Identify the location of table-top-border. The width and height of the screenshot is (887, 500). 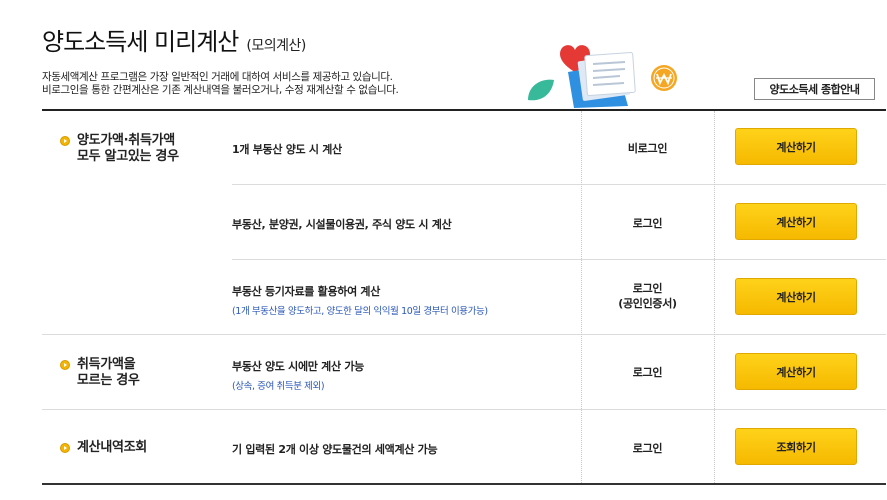
(464, 110).